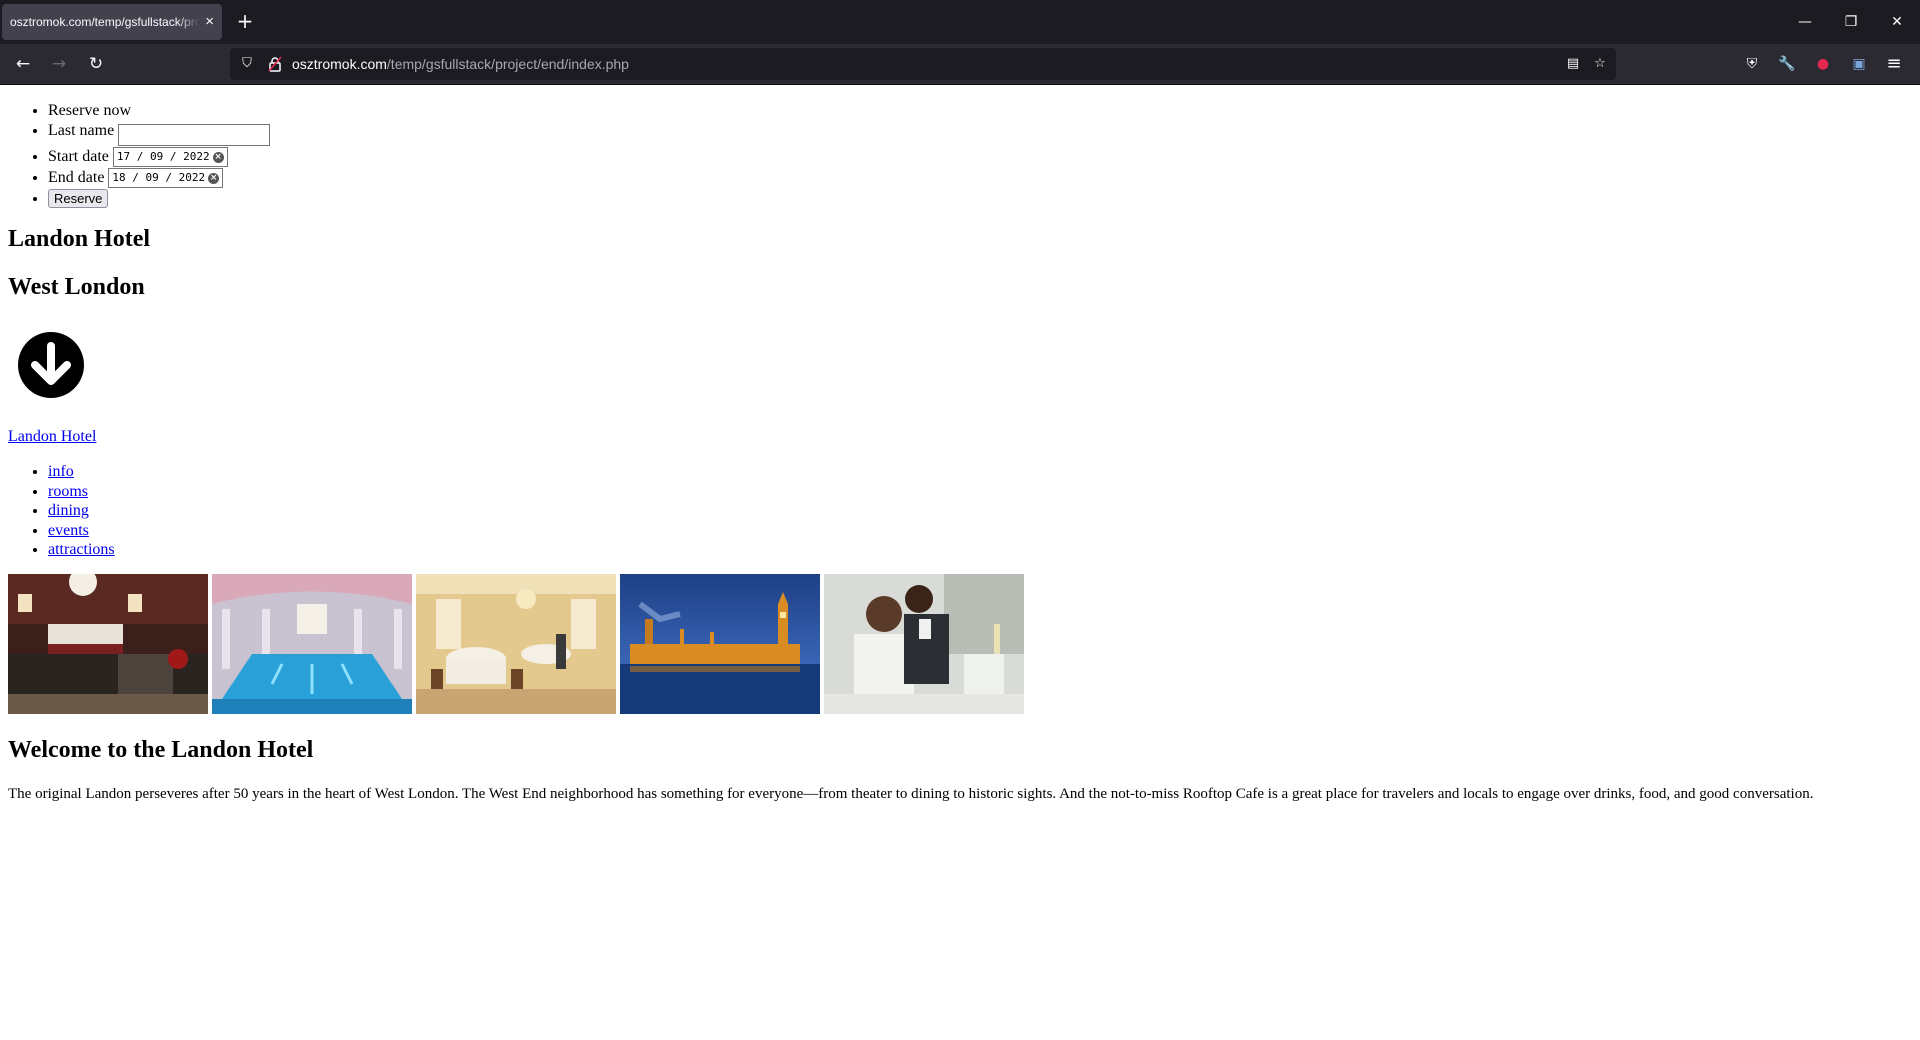 This screenshot has width=1920, height=1040. I want to click on start-date-row: Start date 17 / 09 / 2022×, so click(348, 156).